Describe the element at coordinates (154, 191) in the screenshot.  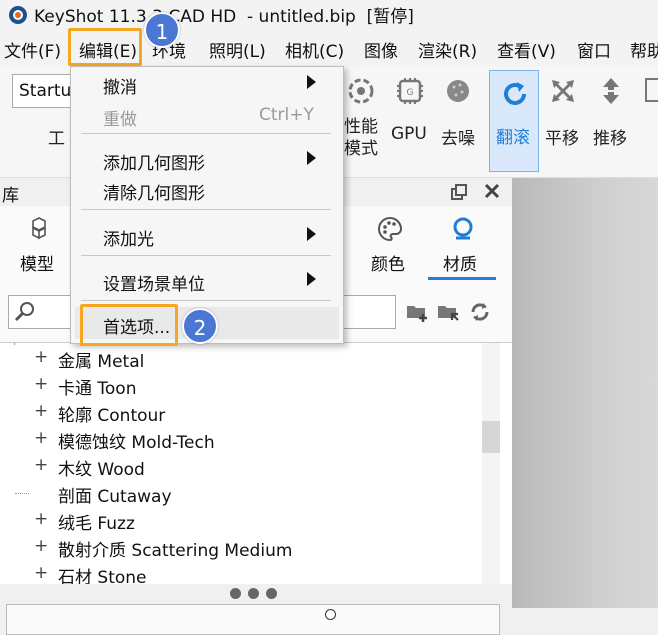
I see `menu-item-clear-geometry: 清除几何图形` at that location.